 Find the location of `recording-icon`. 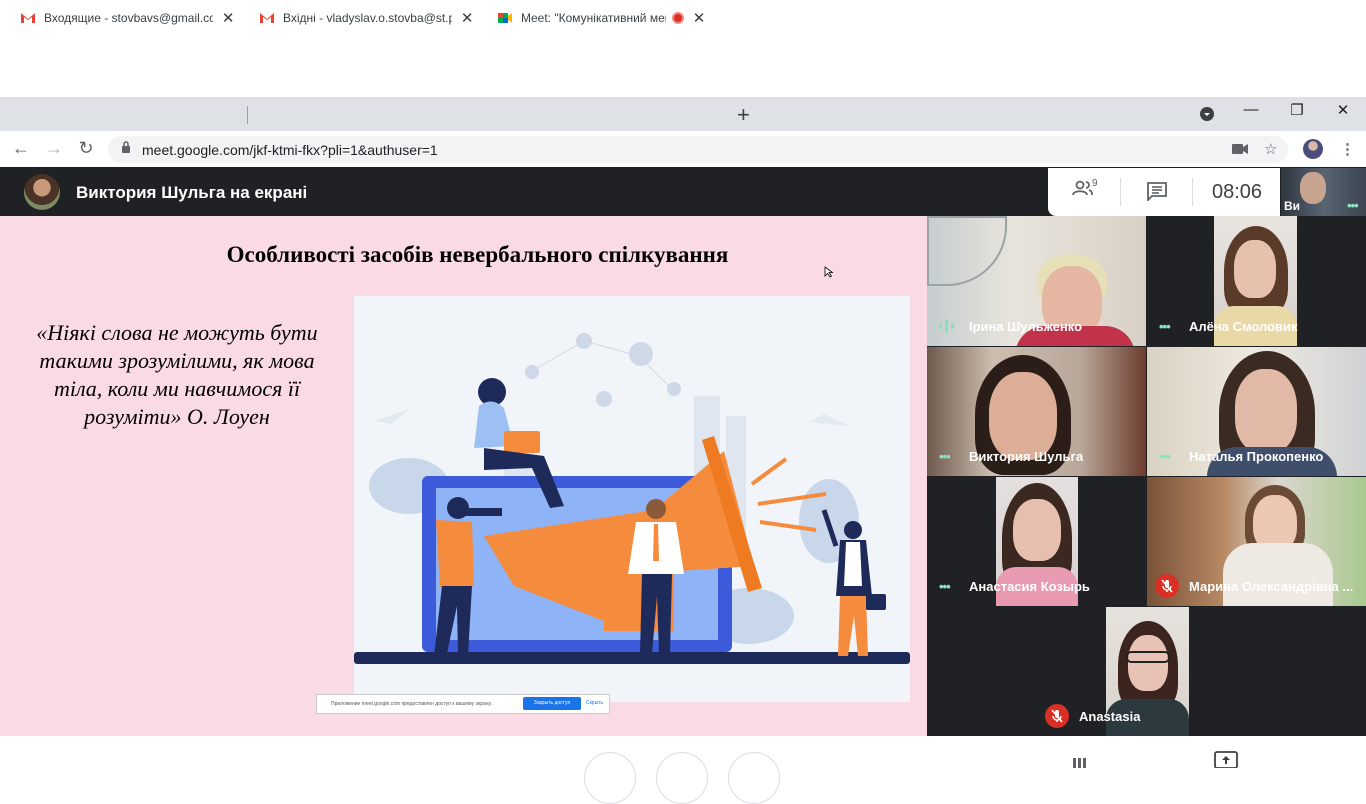

recording-icon is located at coordinates (678, 18).